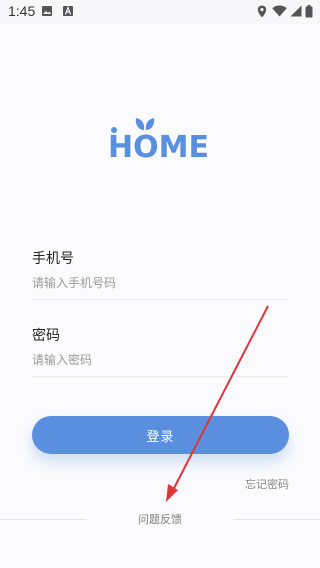 The width and height of the screenshot is (320, 568). What do you see at coordinates (145, 124) in the screenshot?
I see `leaf-icon` at bounding box center [145, 124].